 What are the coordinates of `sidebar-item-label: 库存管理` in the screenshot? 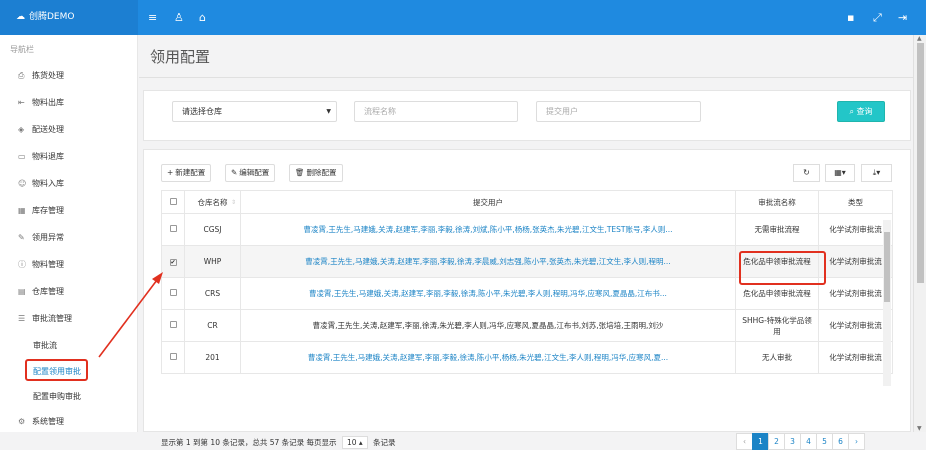 It's located at (48, 210).